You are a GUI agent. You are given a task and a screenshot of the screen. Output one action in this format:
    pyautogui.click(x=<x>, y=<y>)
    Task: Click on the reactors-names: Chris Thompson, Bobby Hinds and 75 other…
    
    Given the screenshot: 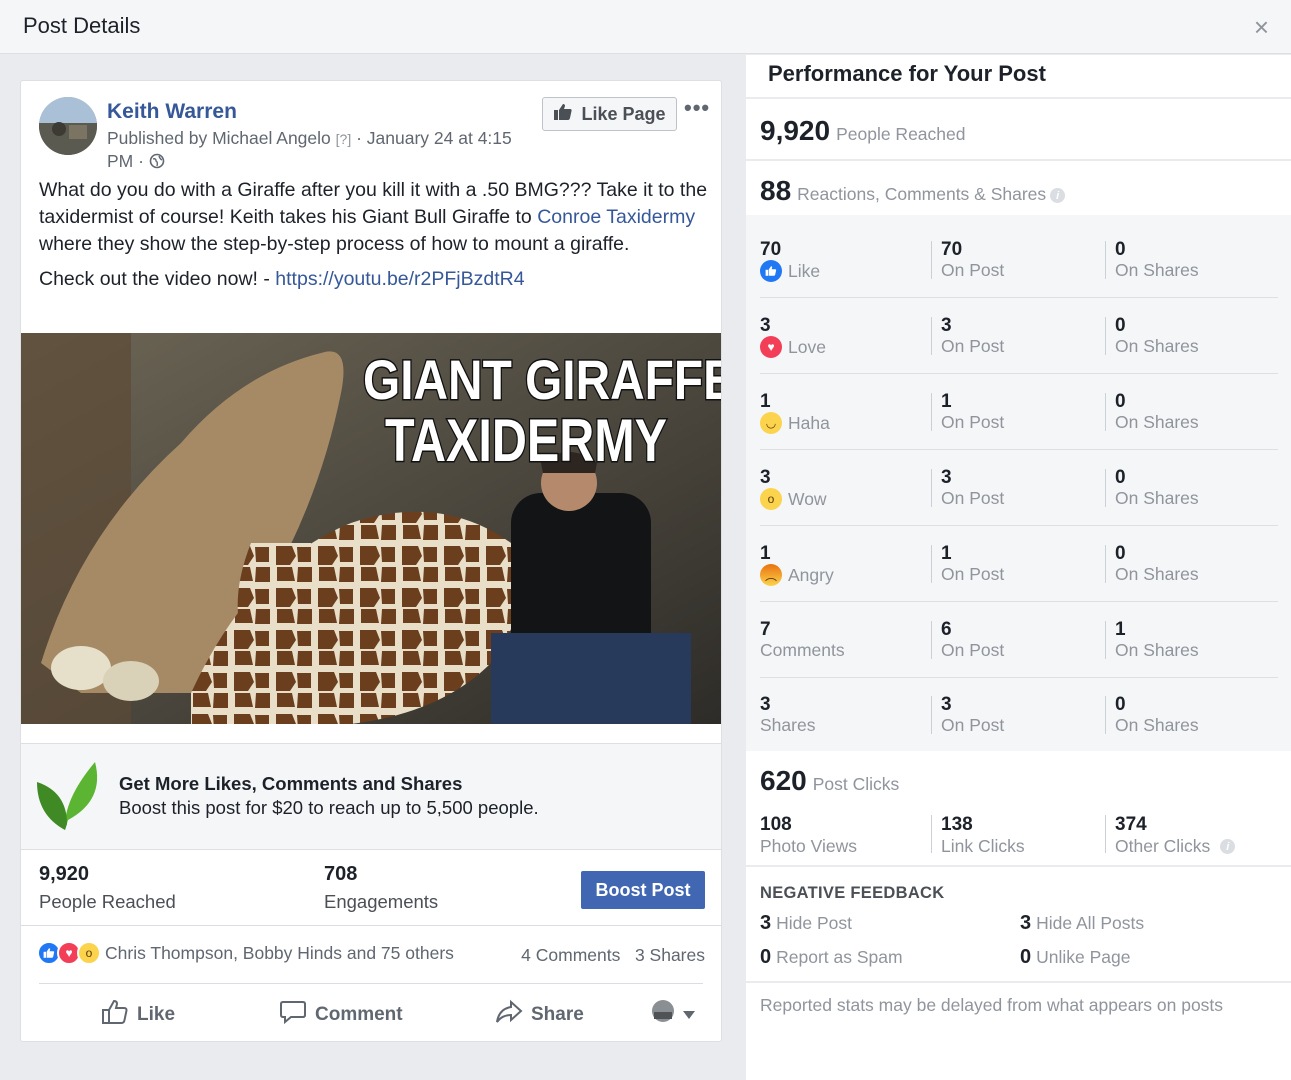 What is the action you would take?
    pyautogui.click(x=279, y=953)
    